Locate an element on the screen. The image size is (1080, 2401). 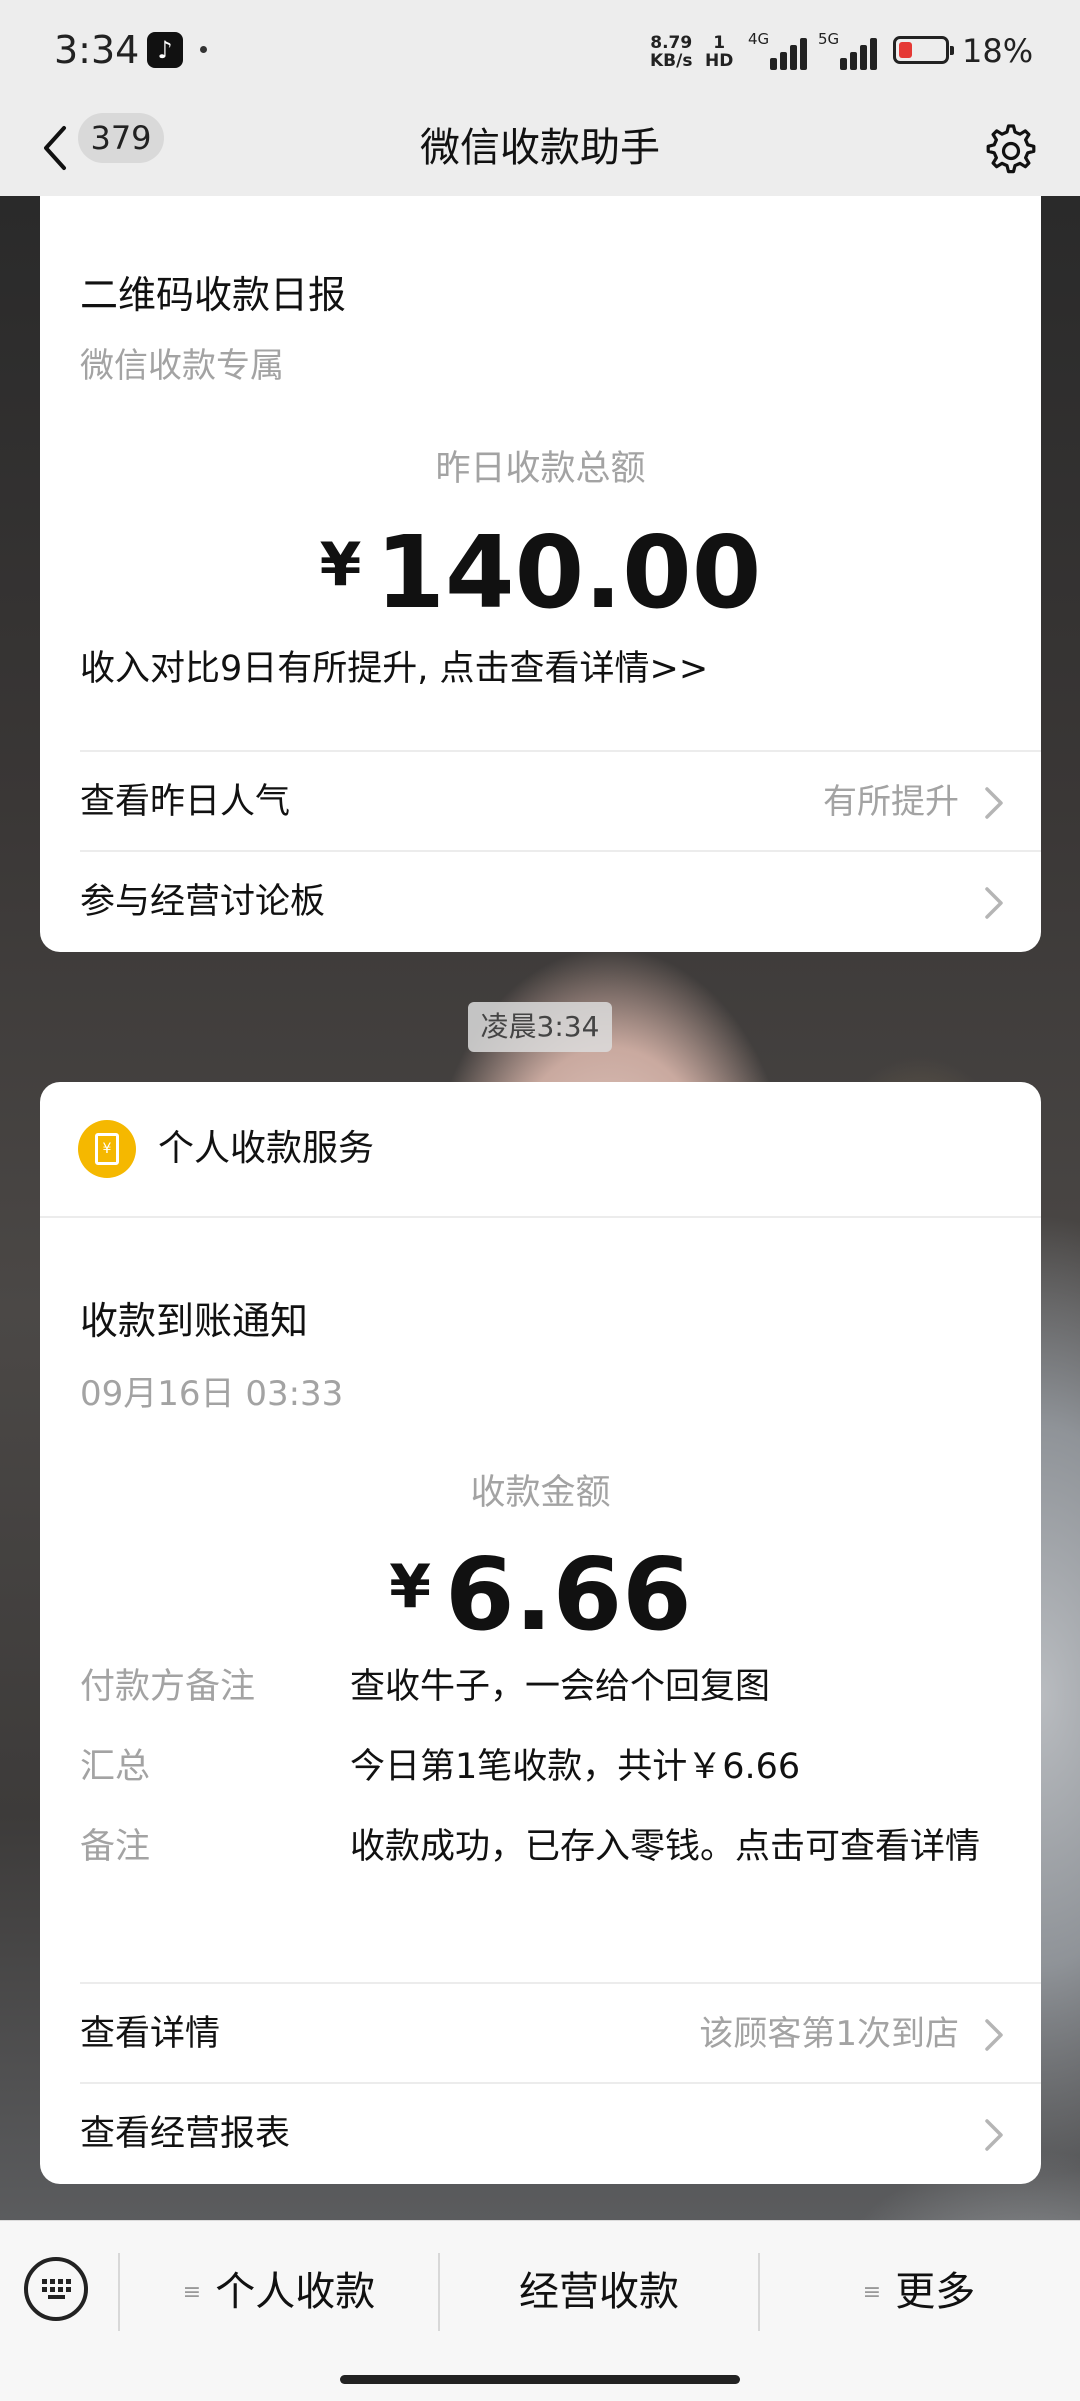
bottom-menu-bar: ≡ 个人收款 经营收款 ≡ 更多 is located at coordinates (540, 2310).